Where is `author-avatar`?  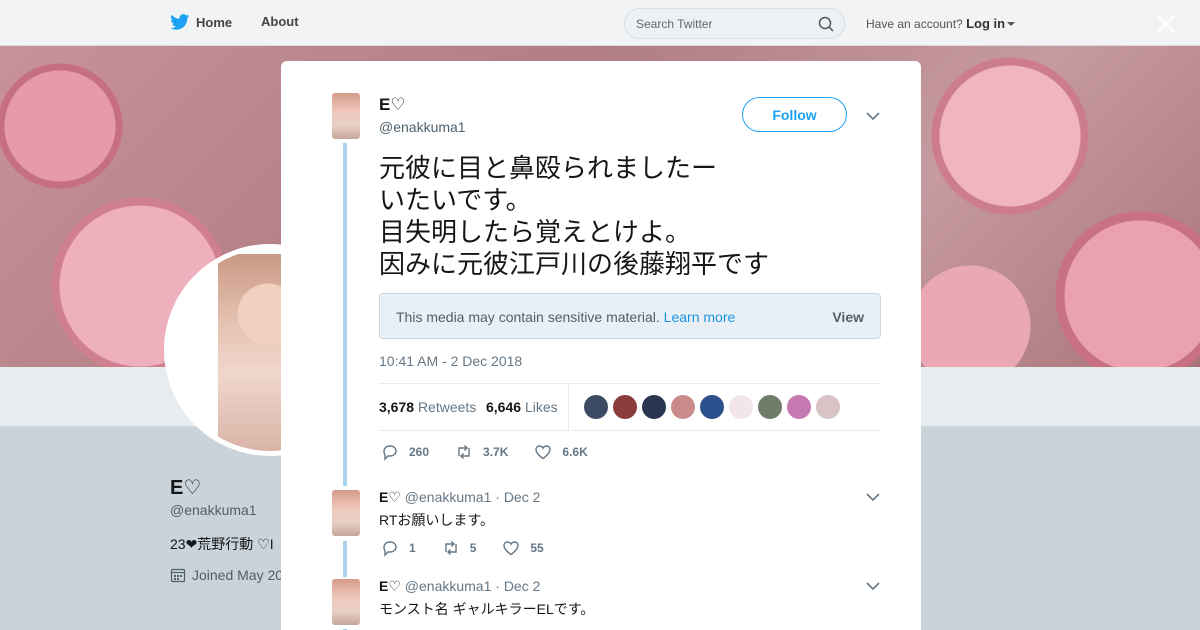 author-avatar is located at coordinates (346, 116).